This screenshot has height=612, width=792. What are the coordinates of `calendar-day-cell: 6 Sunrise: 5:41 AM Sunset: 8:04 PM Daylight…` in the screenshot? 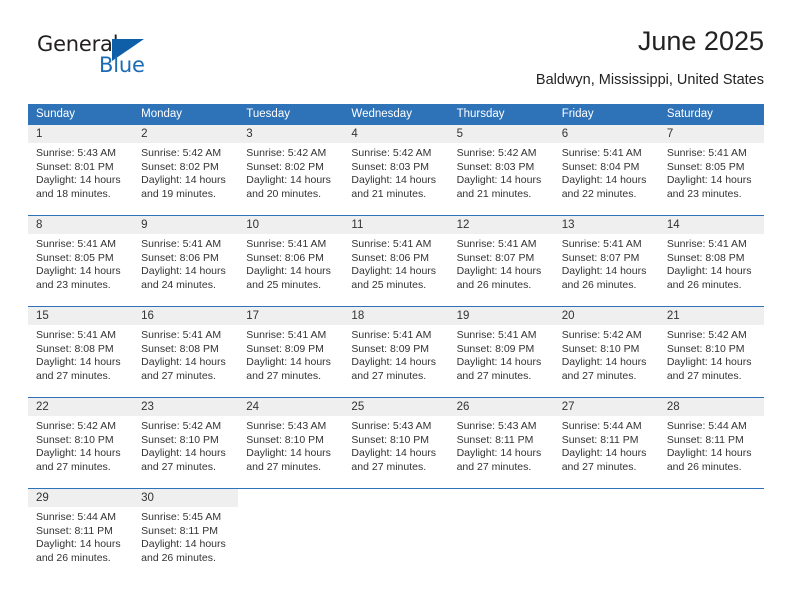 It's located at (606, 170).